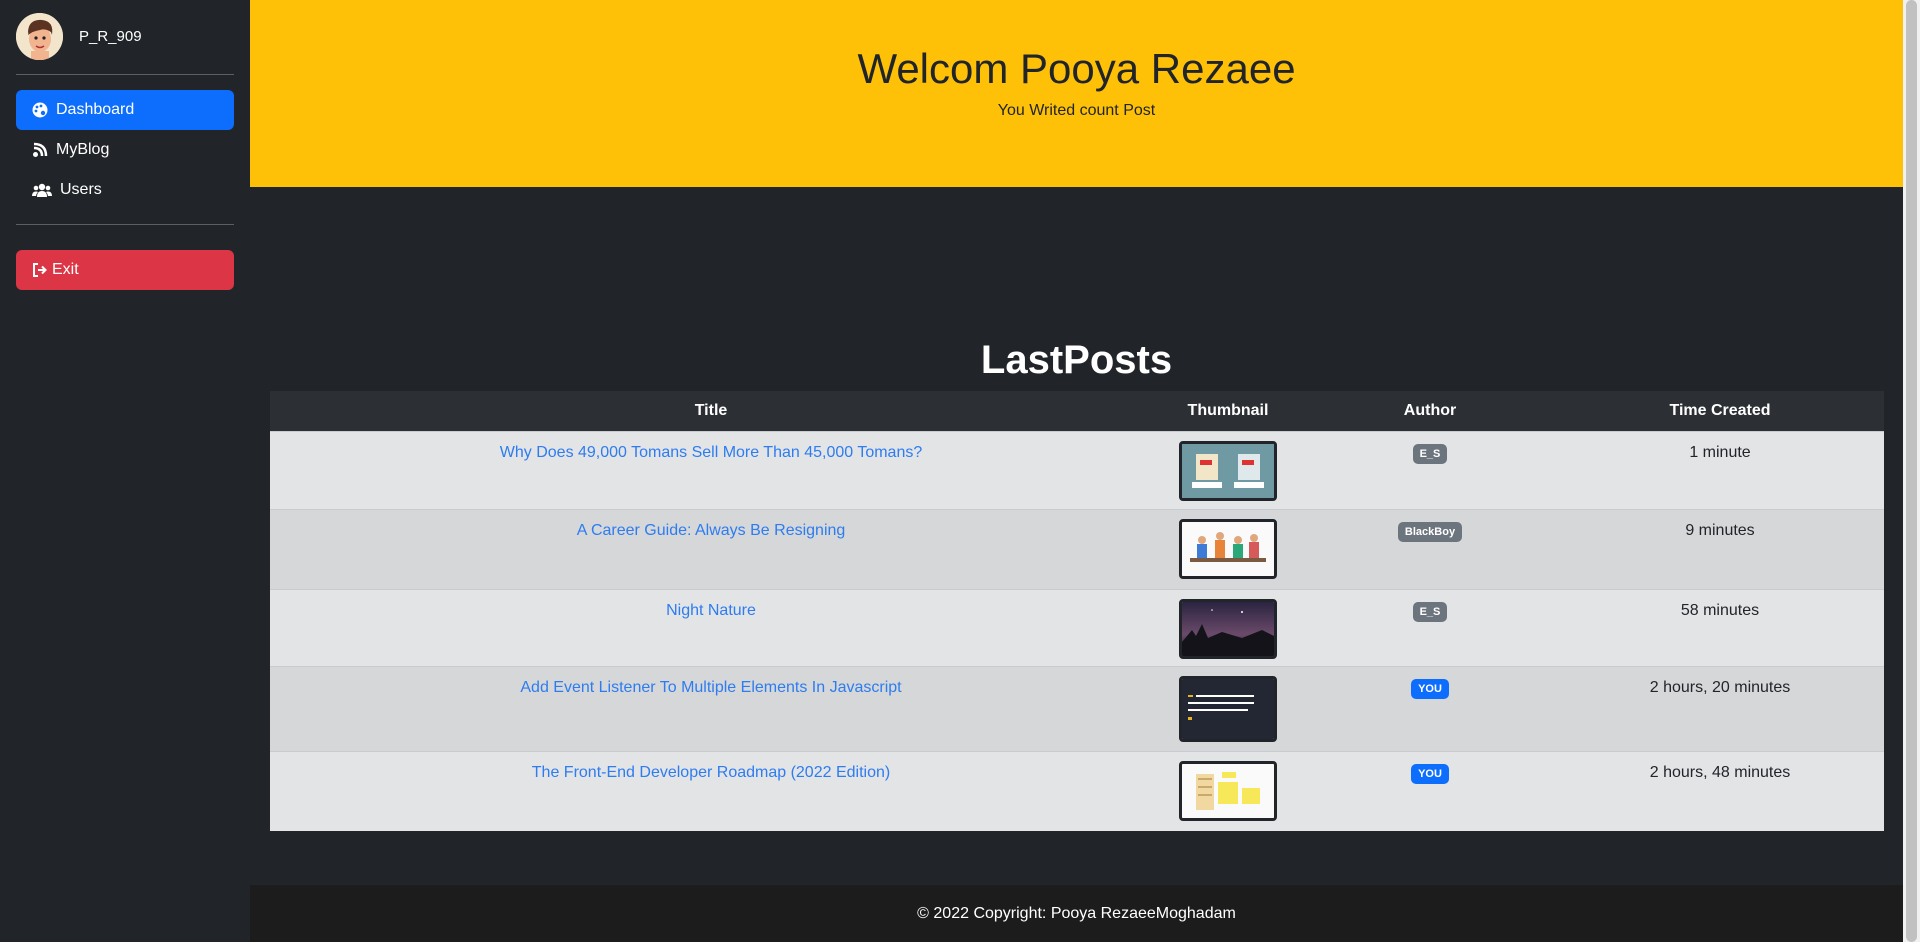  What do you see at coordinates (40, 149) in the screenshot?
I see `blog-icon` at bounding box center [40, 149].